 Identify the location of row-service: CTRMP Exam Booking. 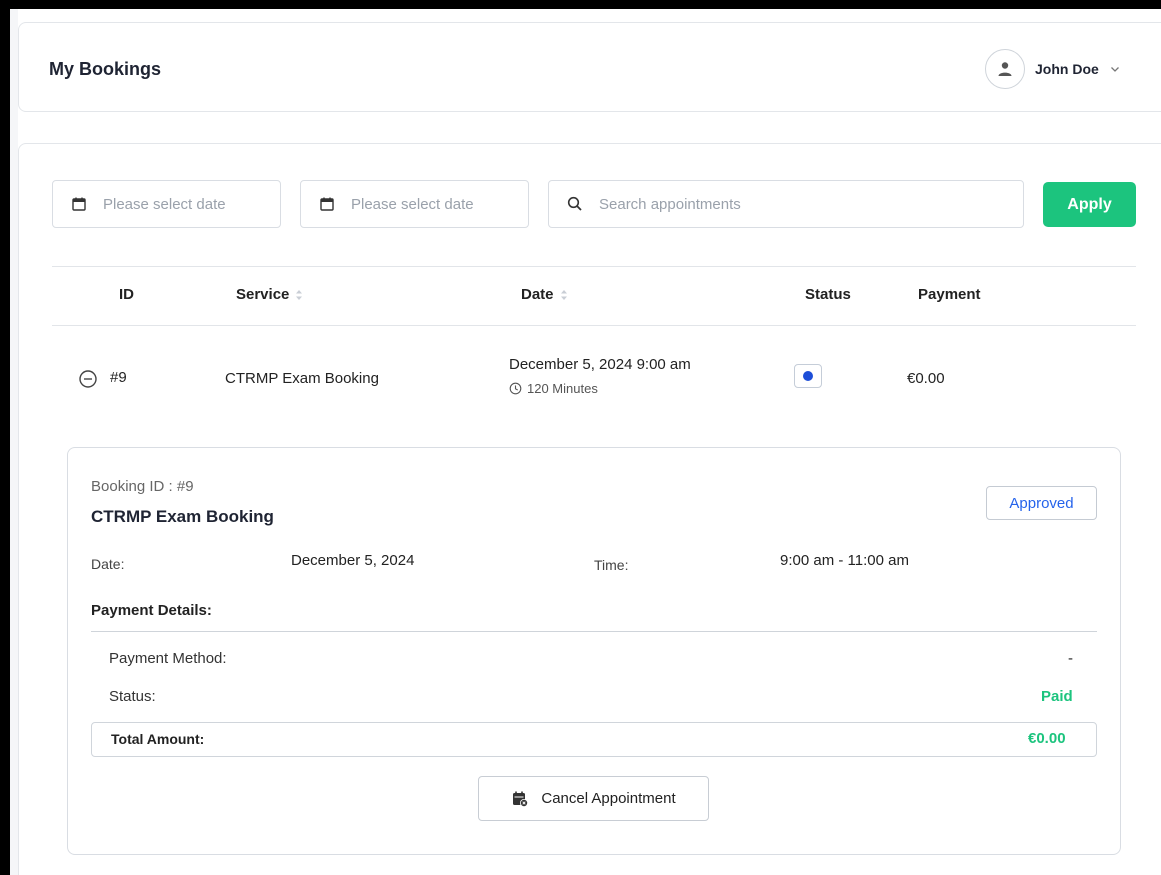
(302, 378).